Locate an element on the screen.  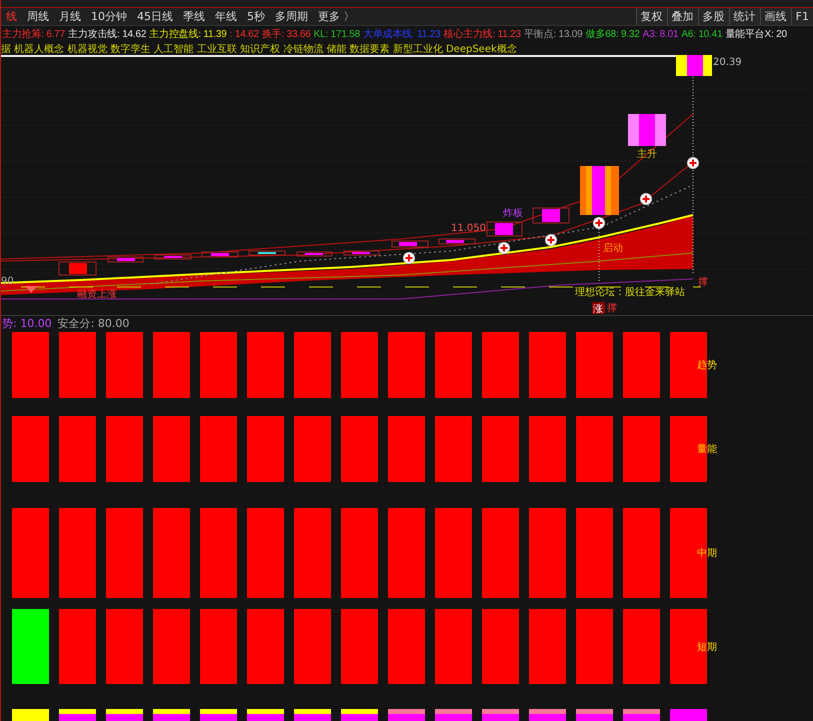
indicator-value: A6: 10.41 is located at coordinates (701, 34).